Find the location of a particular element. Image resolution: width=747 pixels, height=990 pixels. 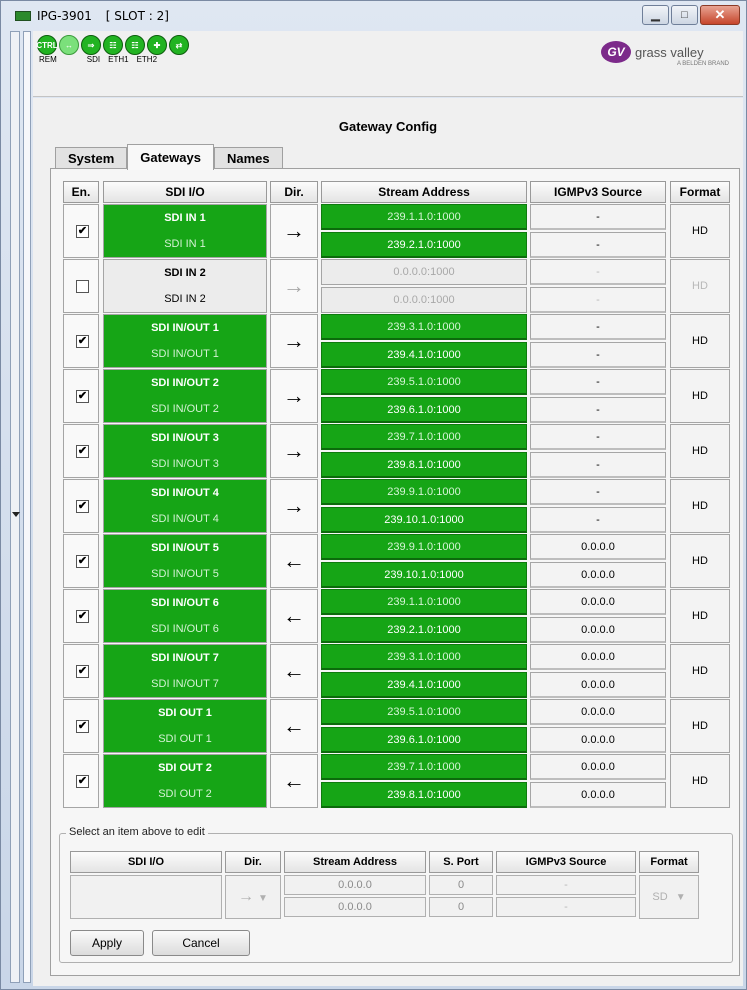

edit-dir-dropdown: → ▼ is located at coordinates (253, 897).